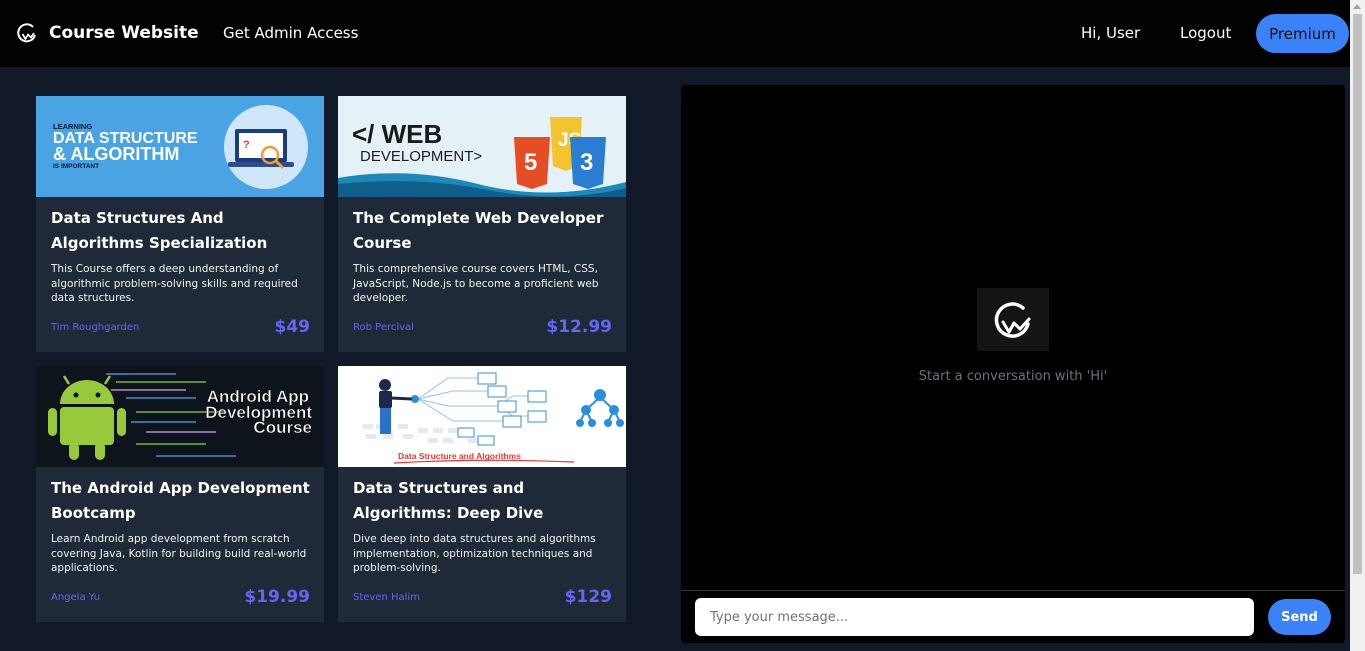 The width and height of the screenshot is (1365, 651). What do you see at coordinates (1357, 6) in the screenshot?
I see `scroll-up-arrow-icon` at bounding box center [1357, 6].